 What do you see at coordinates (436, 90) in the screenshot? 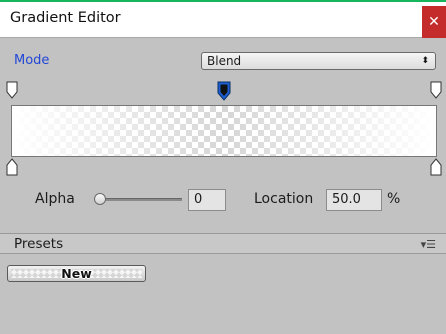
I see `alpha-key-marker-right` at bounding box center [436, 90].